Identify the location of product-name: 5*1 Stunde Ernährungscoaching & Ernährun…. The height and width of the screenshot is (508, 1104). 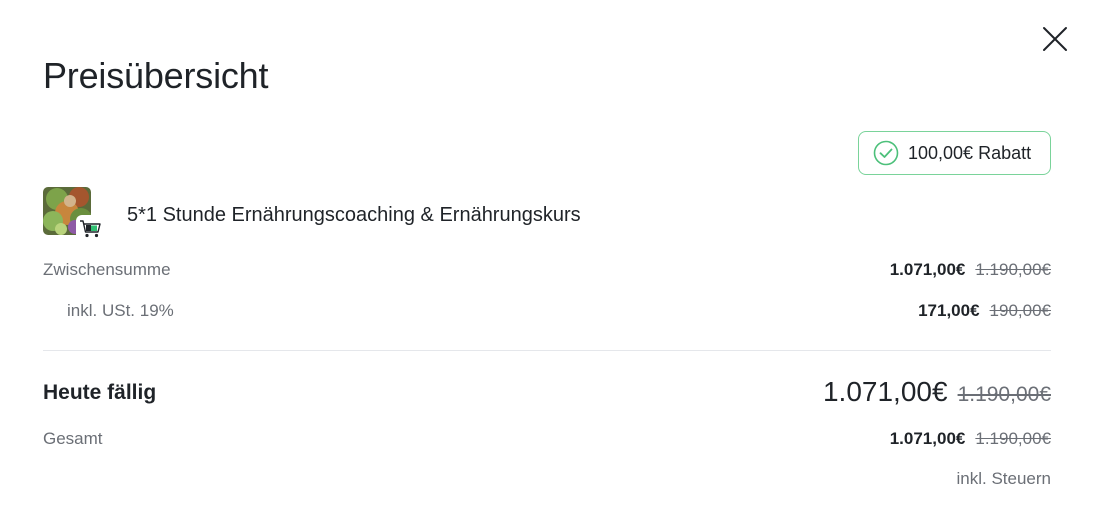
(354, 215).